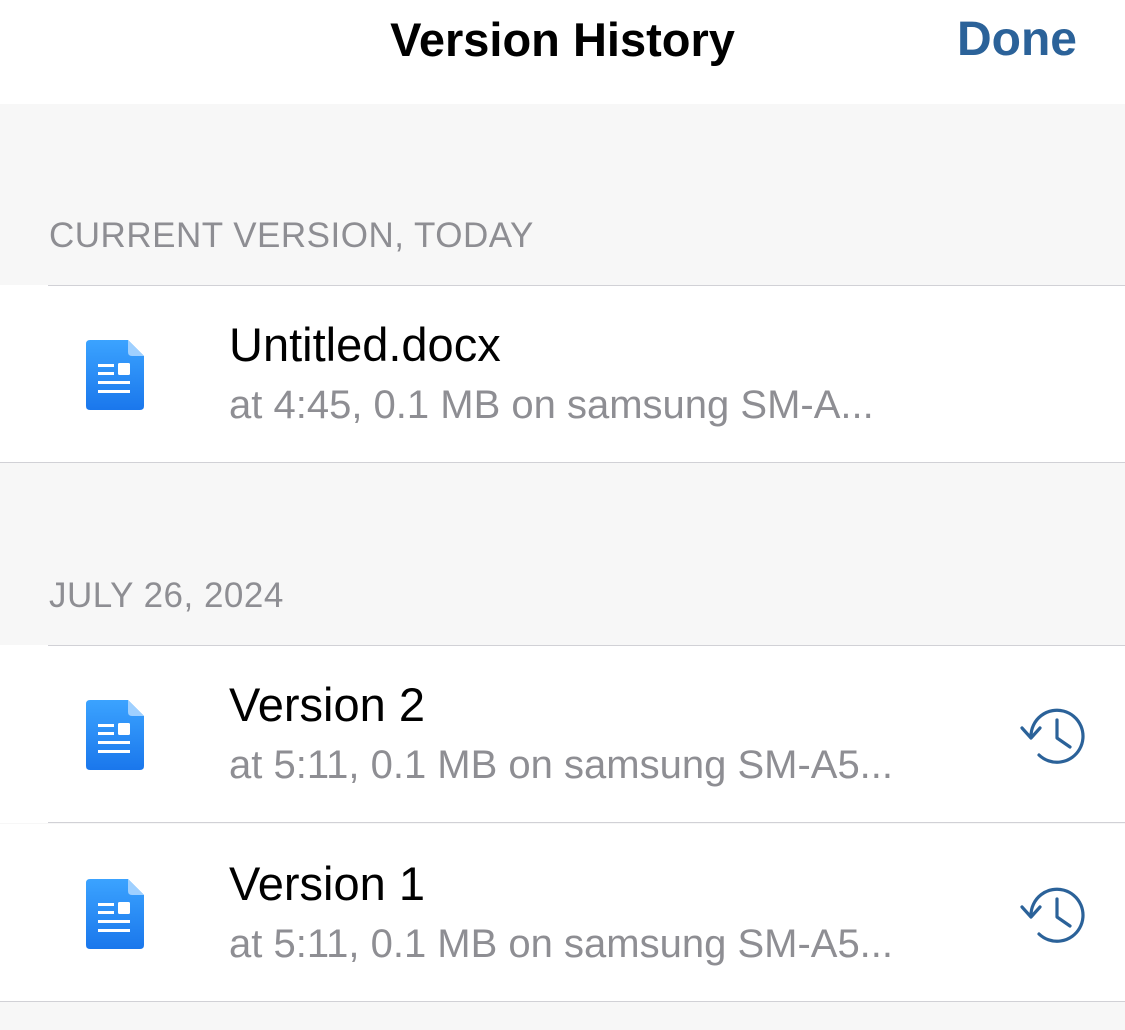  Describe the element at coordinates (562, 52) in the screenshot. I see `navigation-bar: Version History Done` at that location.